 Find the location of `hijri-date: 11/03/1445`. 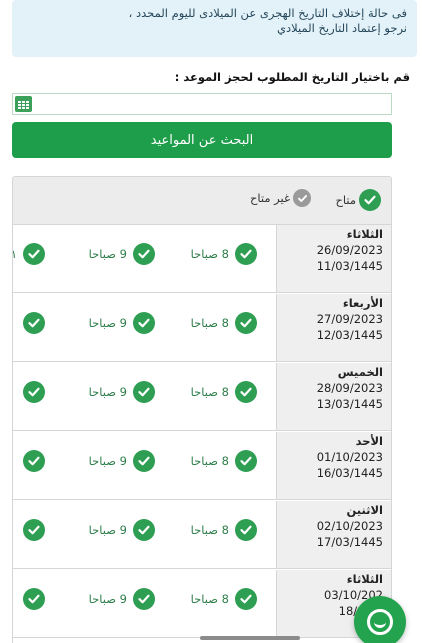

hijri-date: 11/03/1445 is located at coordinates (349, 266).